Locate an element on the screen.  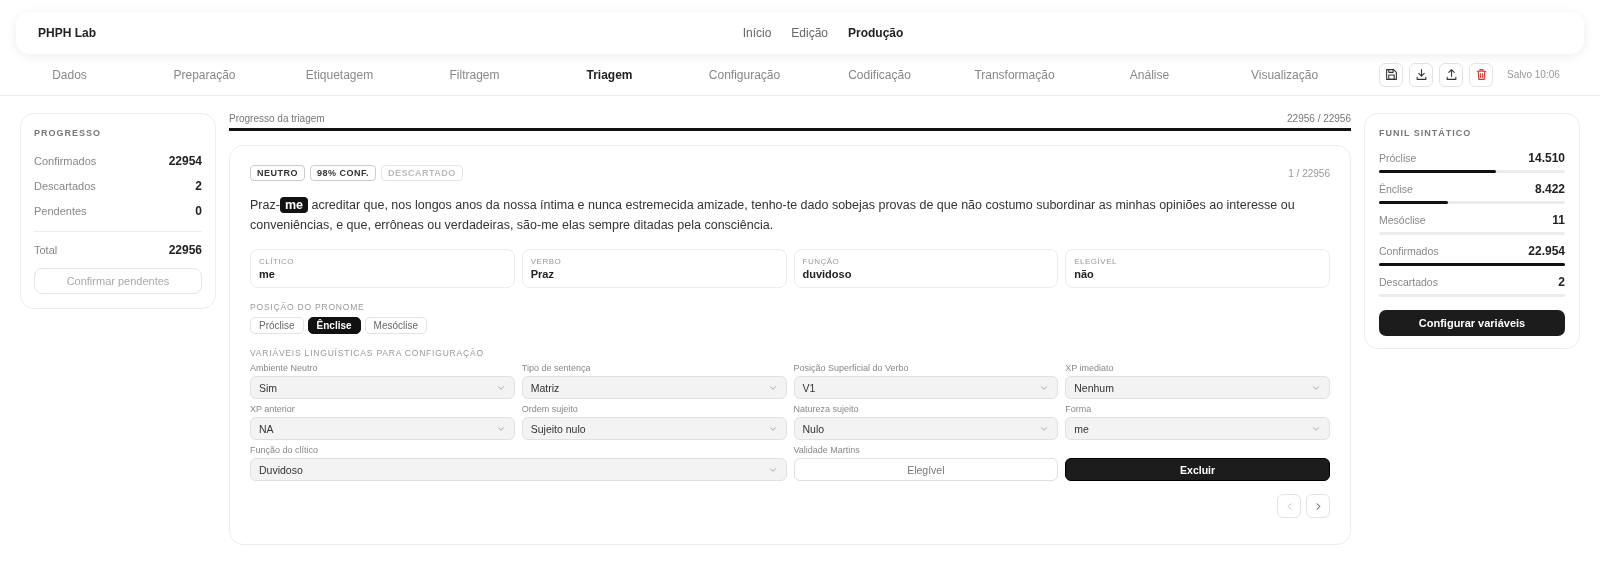
brand-name: PHPH Lab is located at coordinates (67, 33).